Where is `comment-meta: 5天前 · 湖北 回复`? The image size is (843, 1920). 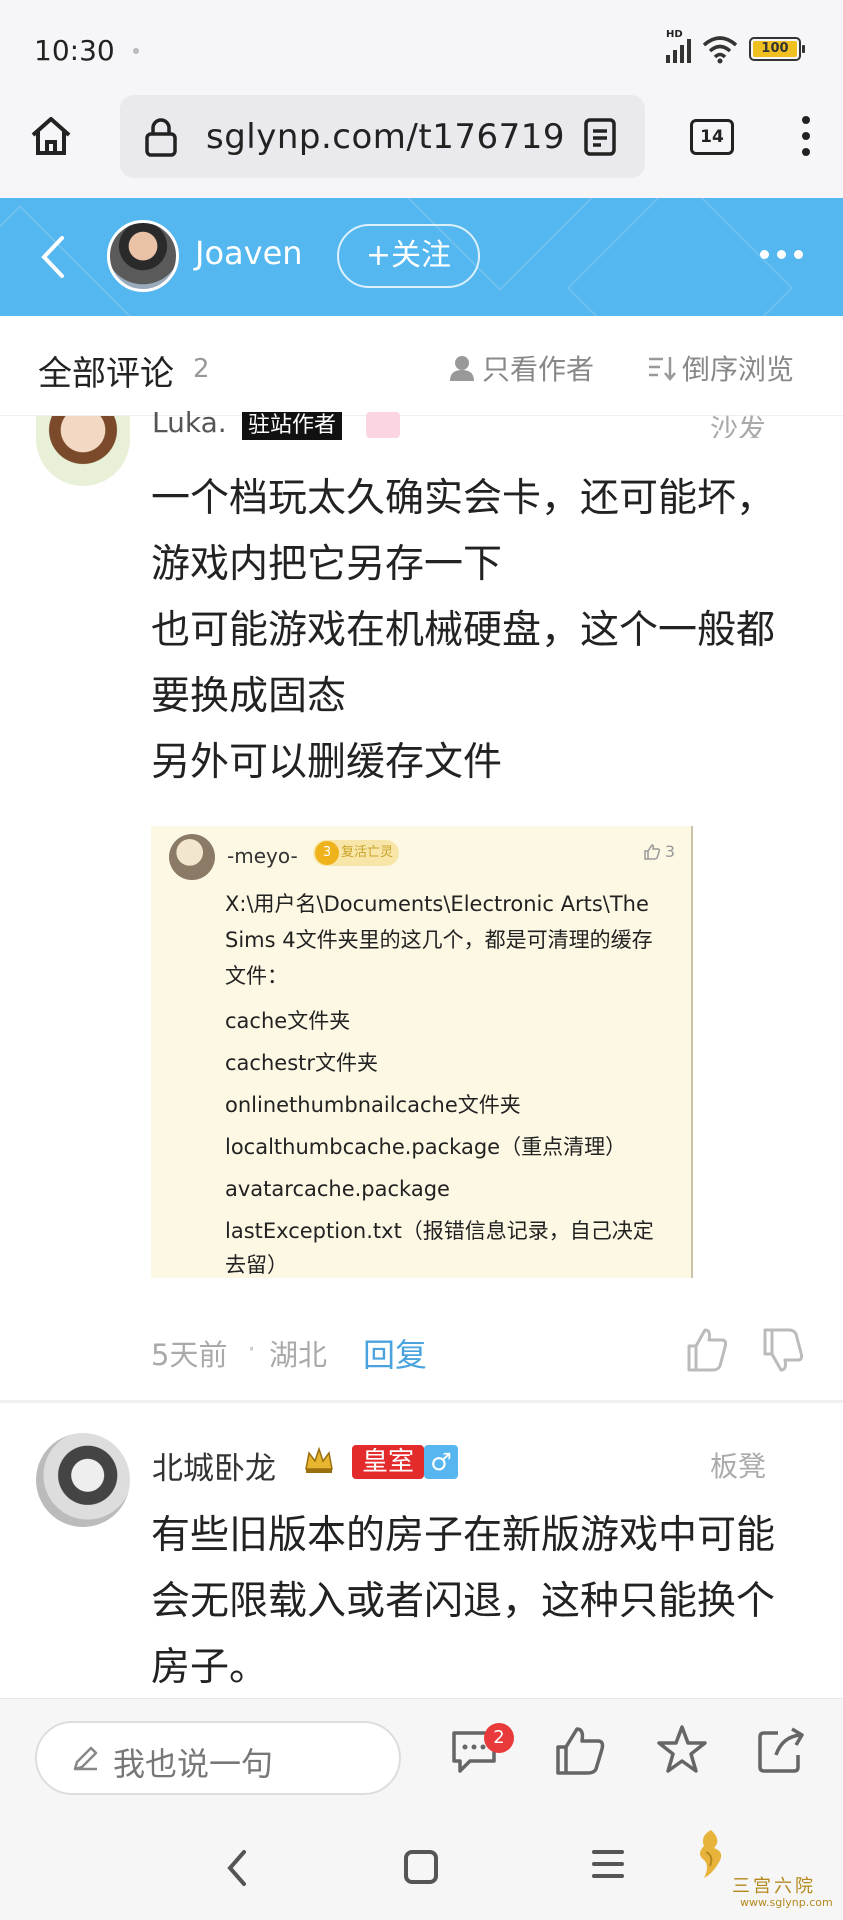
comment-meta: 5天前 · 湖北 回复 is located at coordinates (481, 1351).